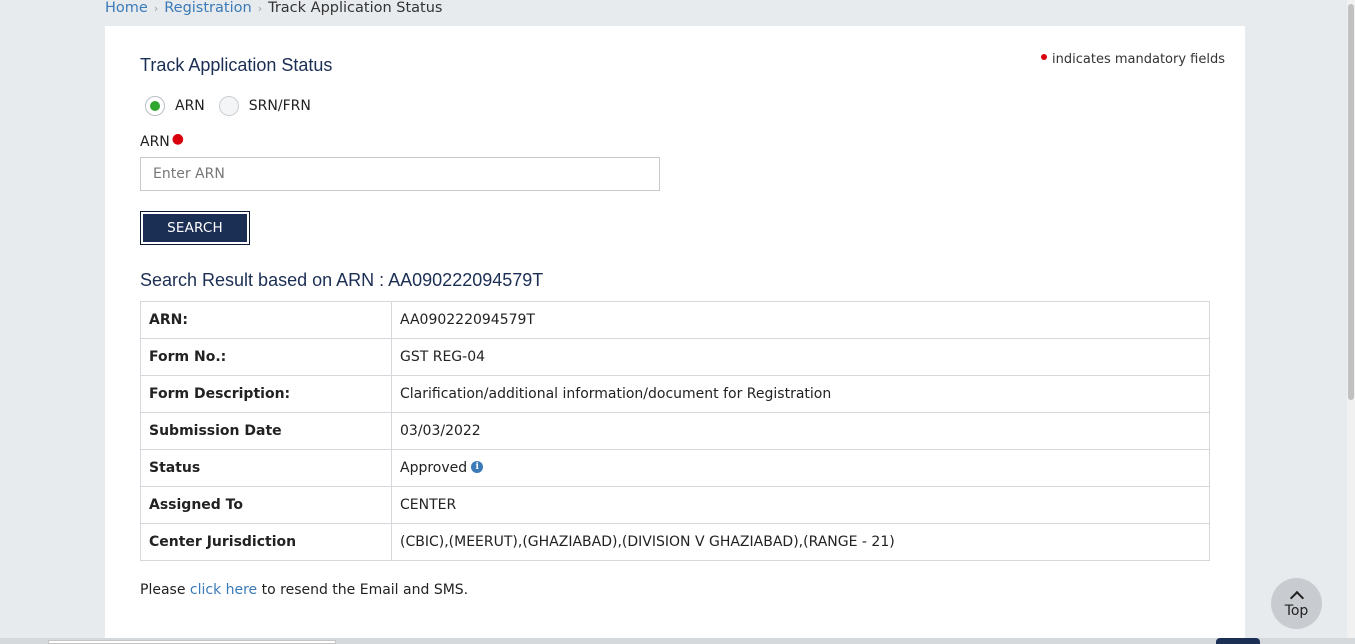 The width and height of the screenshot is (1355, 644). Describe the element at coordinates (266, 431) in the screenshot. I see `row-key: Submission Date` at that location.